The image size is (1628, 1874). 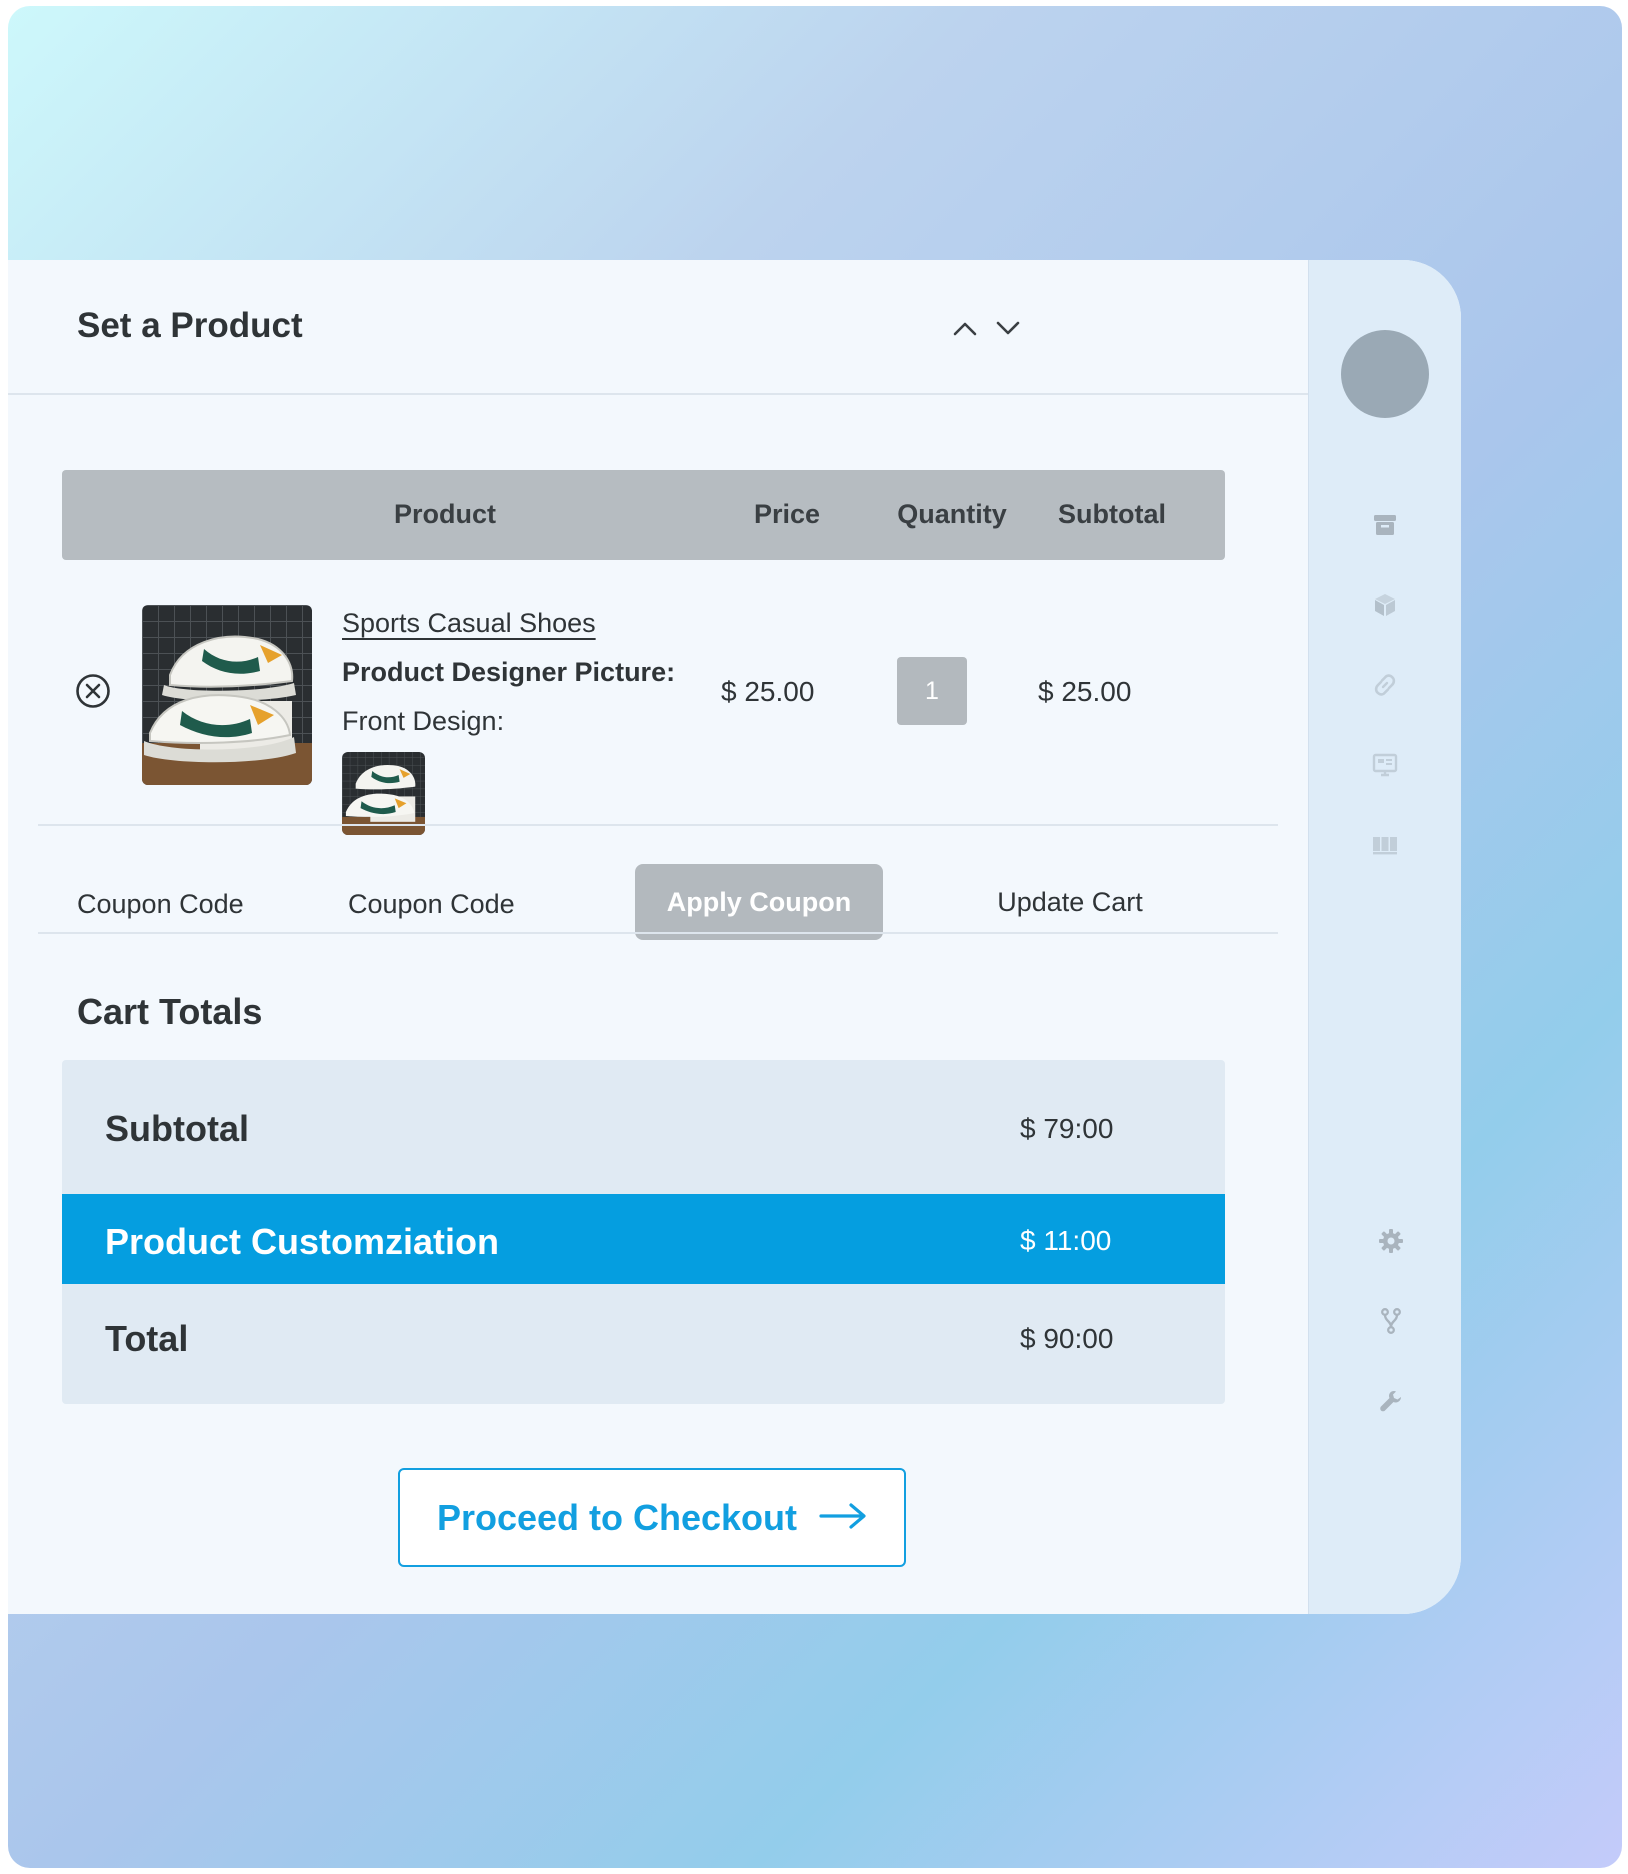 What do you see at coordinates (1384, 937) in the screenshot?
I see `right-sidebar` at bounding box center [1384, 937].